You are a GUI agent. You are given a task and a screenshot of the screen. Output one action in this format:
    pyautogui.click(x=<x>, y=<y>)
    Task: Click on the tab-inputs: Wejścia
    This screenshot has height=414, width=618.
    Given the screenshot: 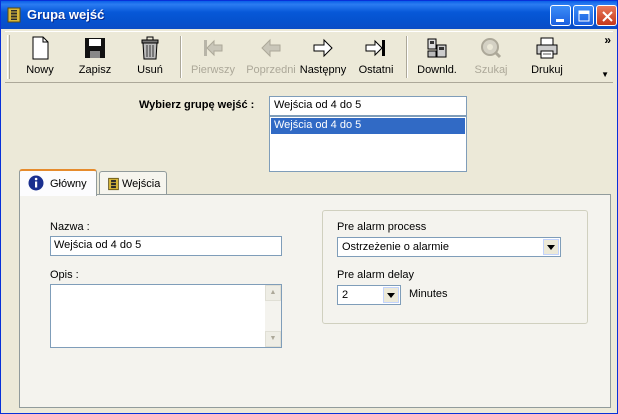 What is the action you would take?
    pyautogui.click(x=133, y=183)
    